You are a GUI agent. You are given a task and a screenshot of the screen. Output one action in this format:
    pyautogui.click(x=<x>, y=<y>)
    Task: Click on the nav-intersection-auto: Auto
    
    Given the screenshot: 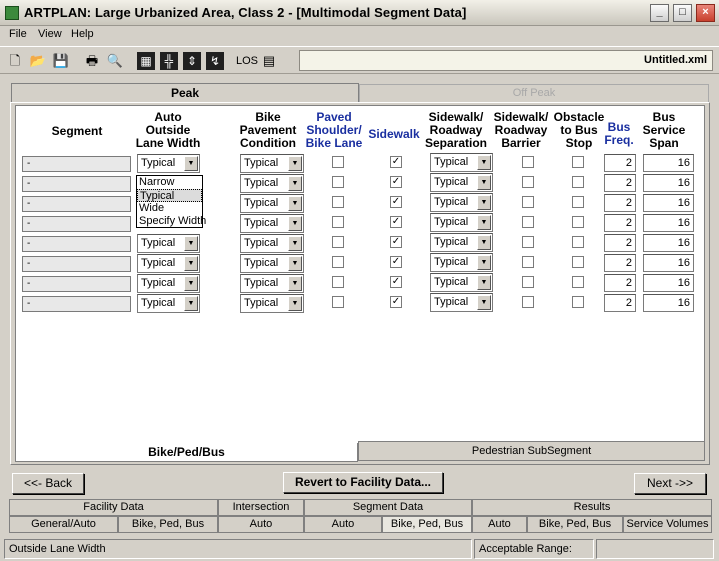 What is the action you would take?
    pyautogui.click(x=261, y=524)
    